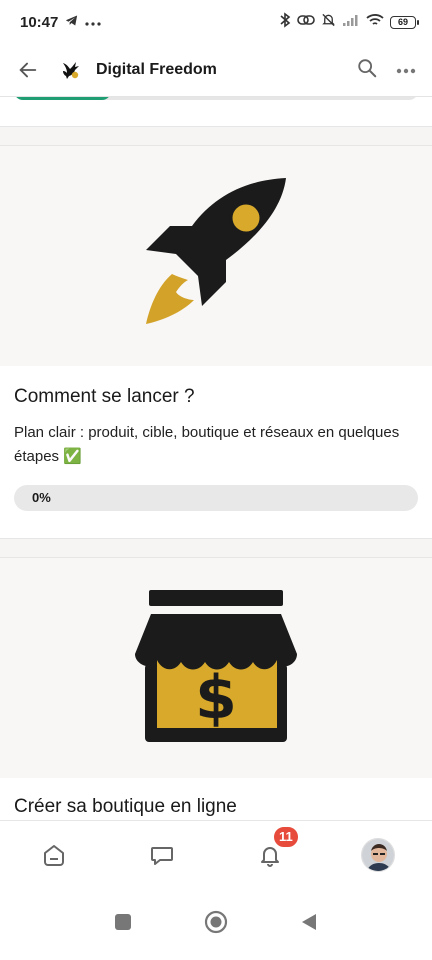 Image resolution: width=432 pixels, height=960 pixels. What do you see at coordinates (406, 70) in the screenshot?
I see `more-icon` at bounding box center [406, 70].